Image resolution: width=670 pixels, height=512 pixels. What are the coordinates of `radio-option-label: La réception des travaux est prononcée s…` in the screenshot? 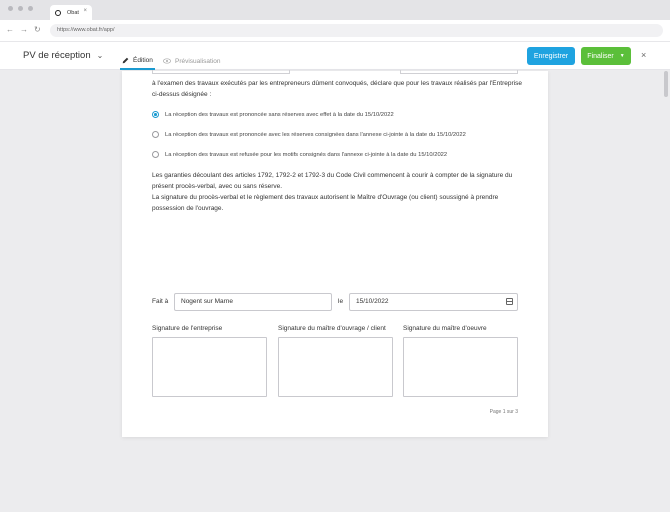 It's located at (279, 114).